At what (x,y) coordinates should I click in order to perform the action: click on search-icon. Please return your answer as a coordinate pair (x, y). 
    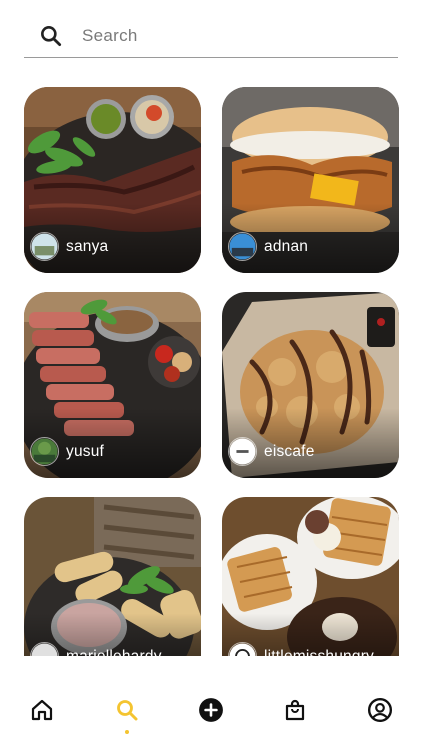
    Looking at the image, I should click on (127, 710).